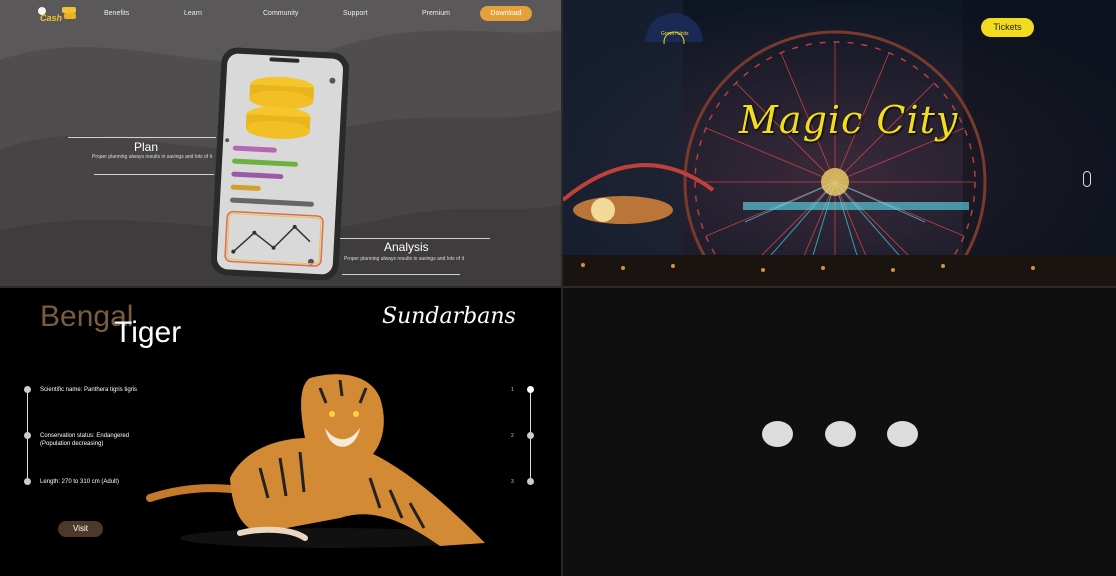  What do you see at coordinates (315, 461) in the screenshot?
I see `tiger-image` at bounding box center [315, 461].